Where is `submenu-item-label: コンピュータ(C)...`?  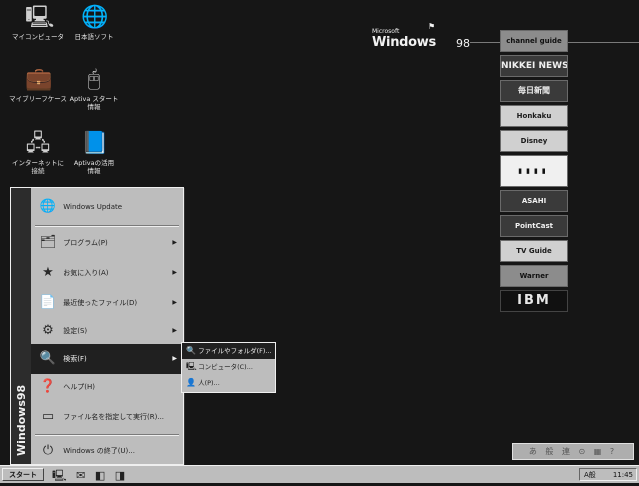
submenu-item-label: コンピュータ(C)... is located at coordinates (225, 367).